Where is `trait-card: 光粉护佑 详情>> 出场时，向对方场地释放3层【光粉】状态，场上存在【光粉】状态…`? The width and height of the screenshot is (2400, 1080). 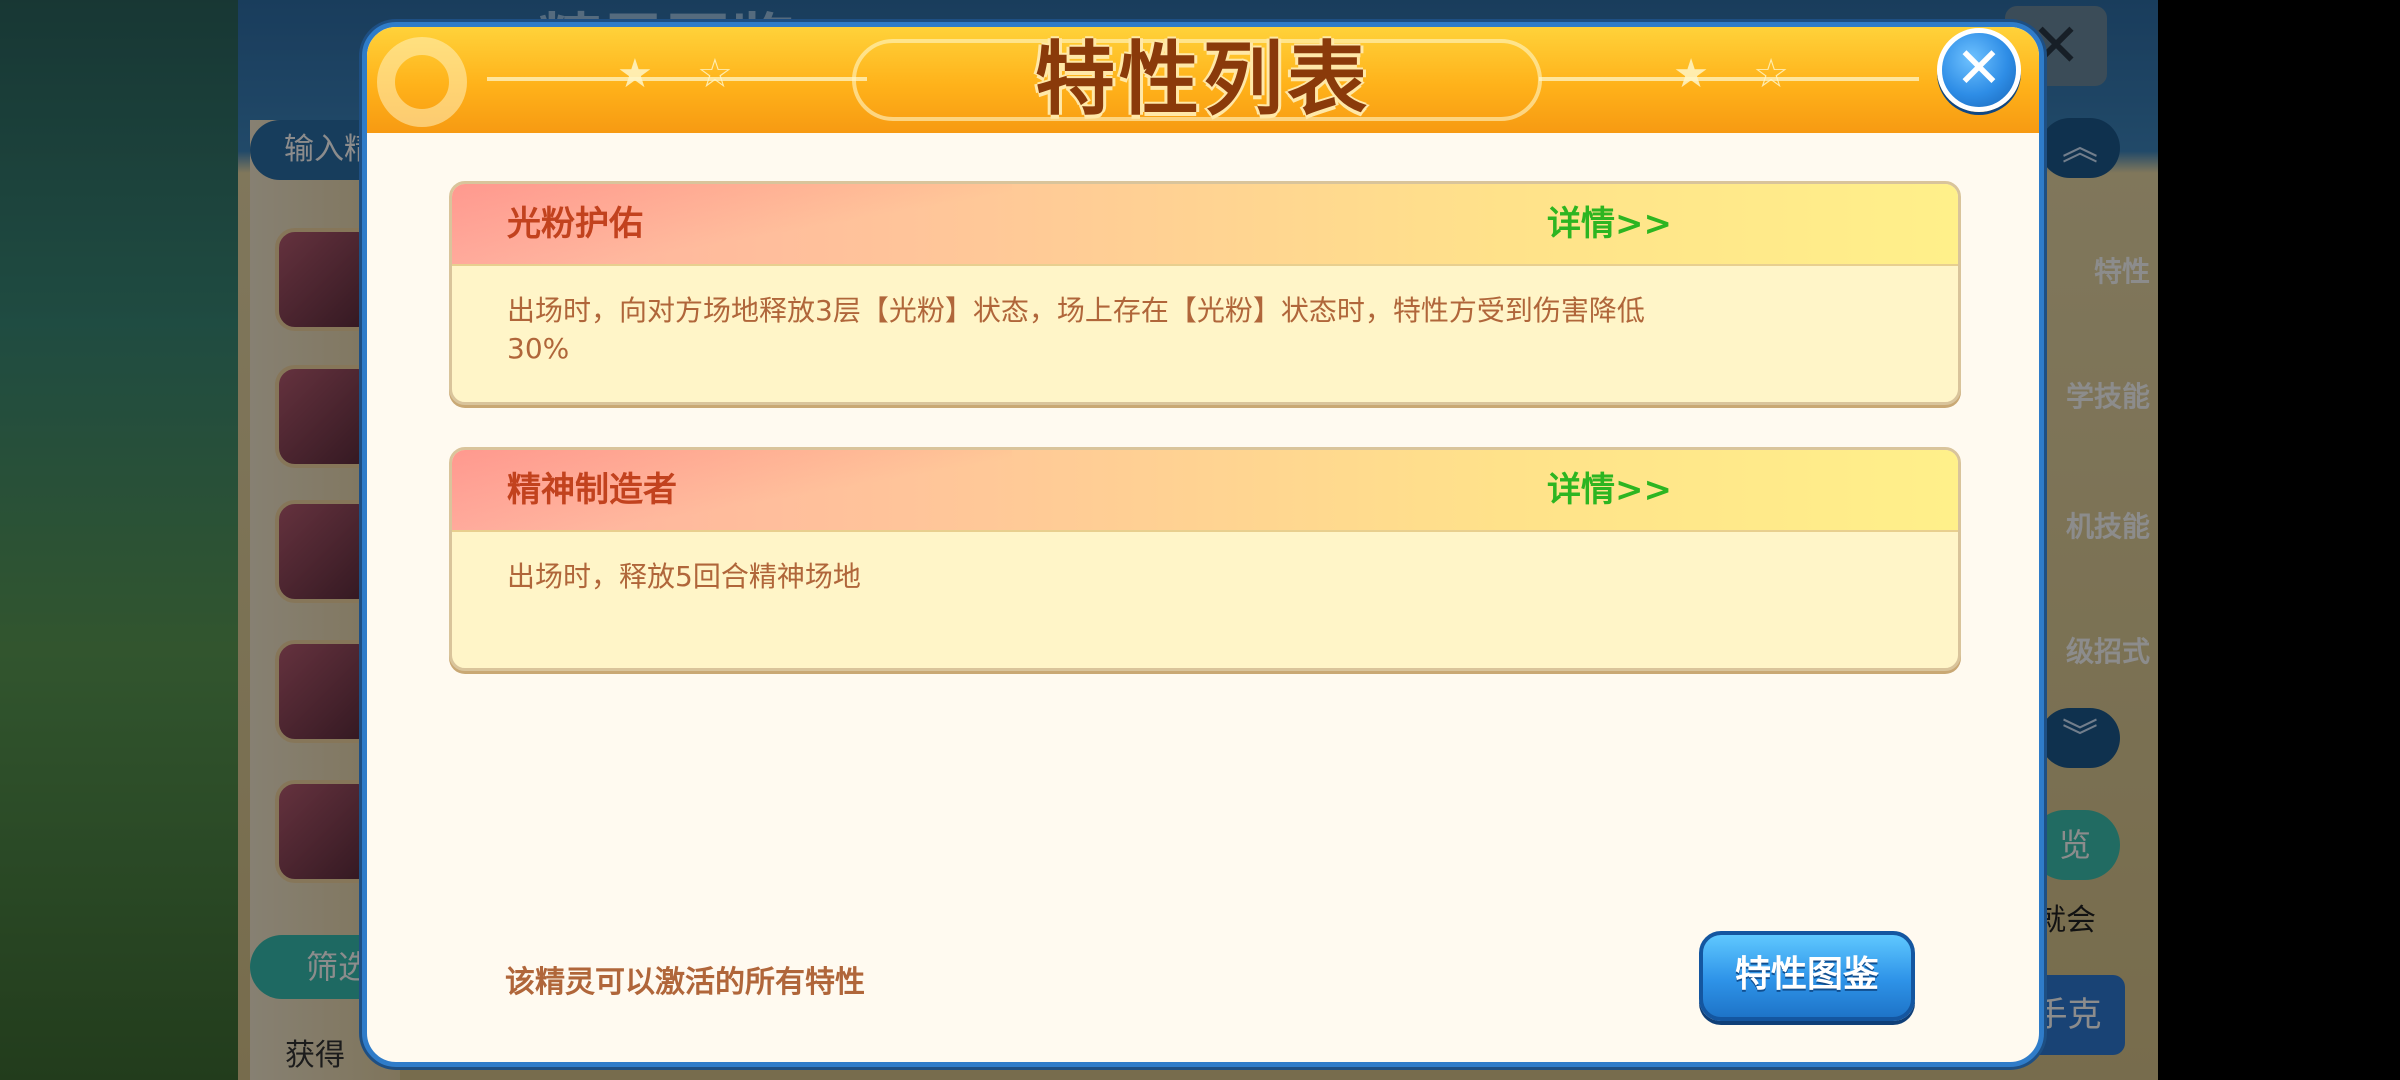
trait-card: 光粉护佑 详情>> 出场时，向对方场地释放3层【光粉】状态，场上存在【光粉】状态… is located at coordinates (1205, 293).